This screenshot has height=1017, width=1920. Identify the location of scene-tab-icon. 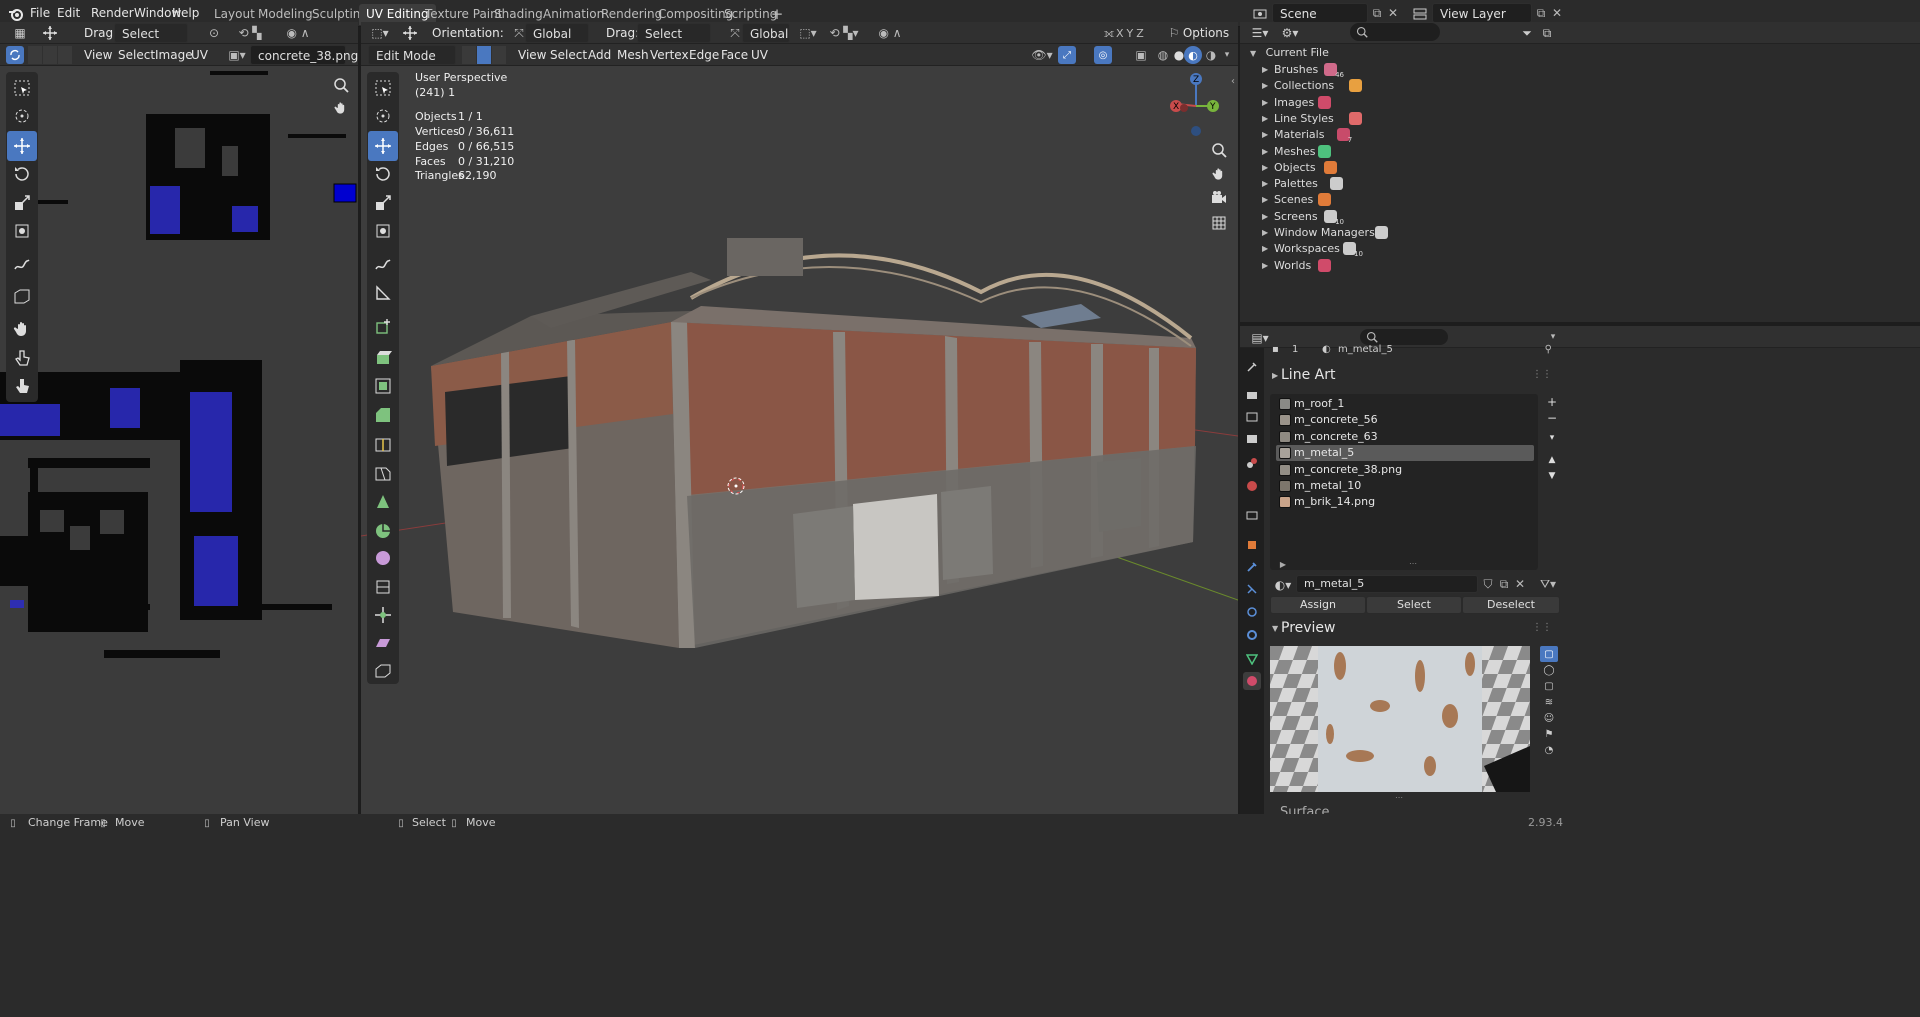
(1252, 463).